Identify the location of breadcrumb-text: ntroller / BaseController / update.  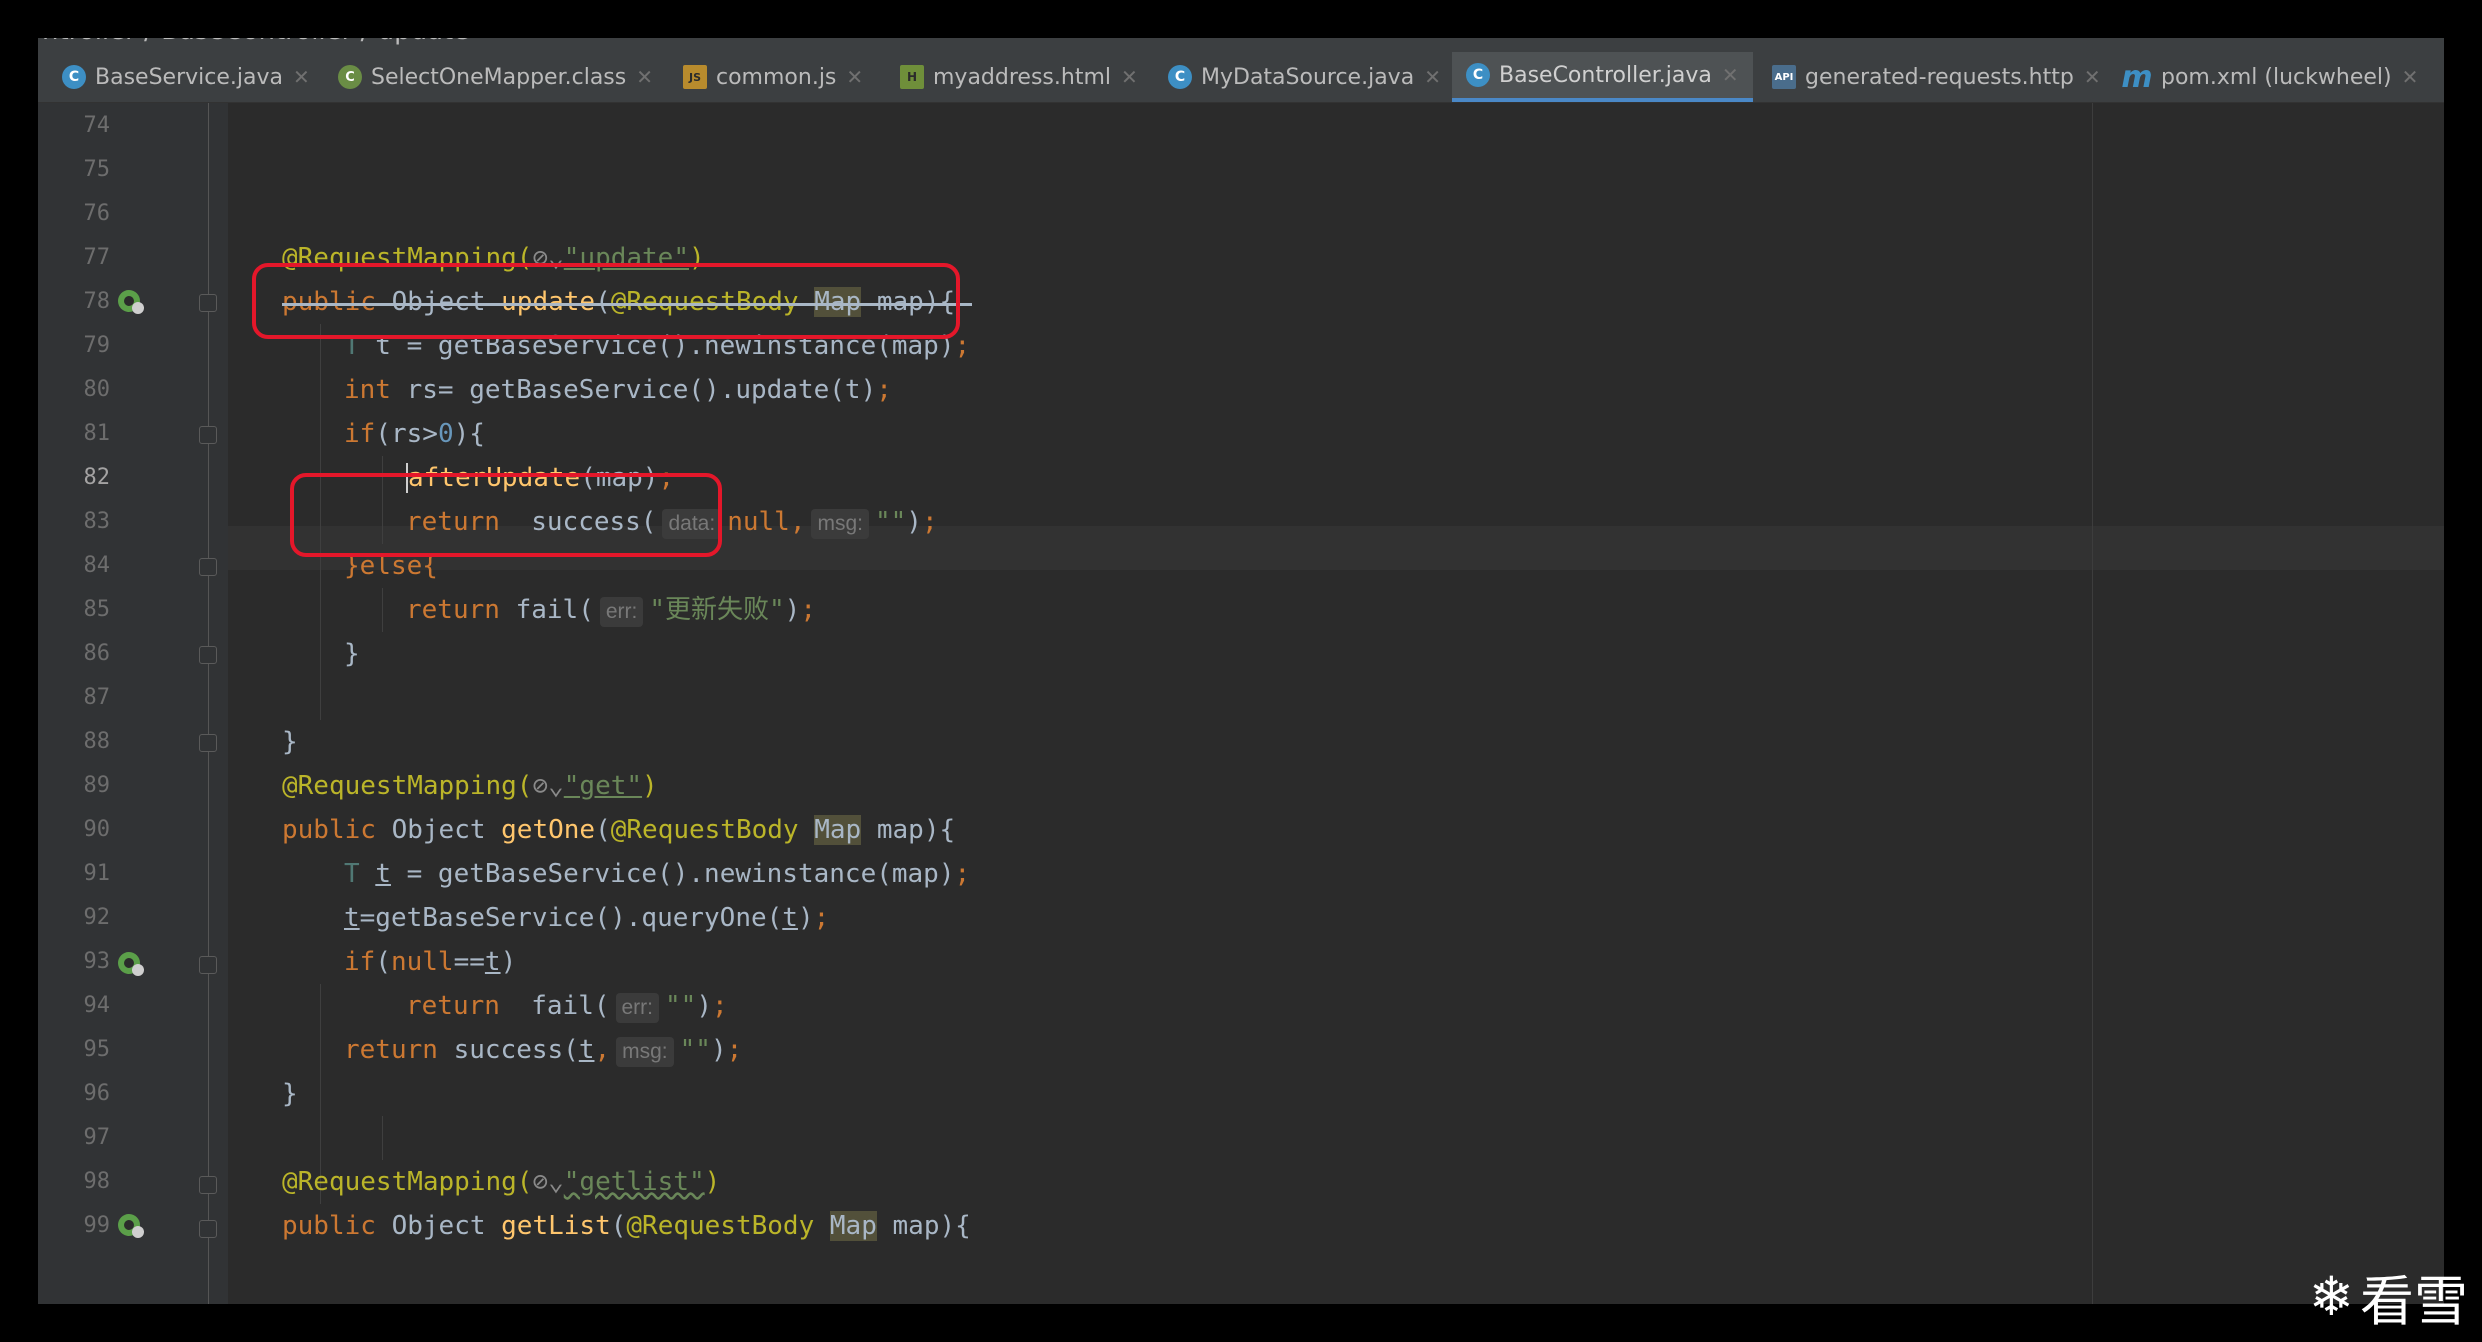
(255, 42).